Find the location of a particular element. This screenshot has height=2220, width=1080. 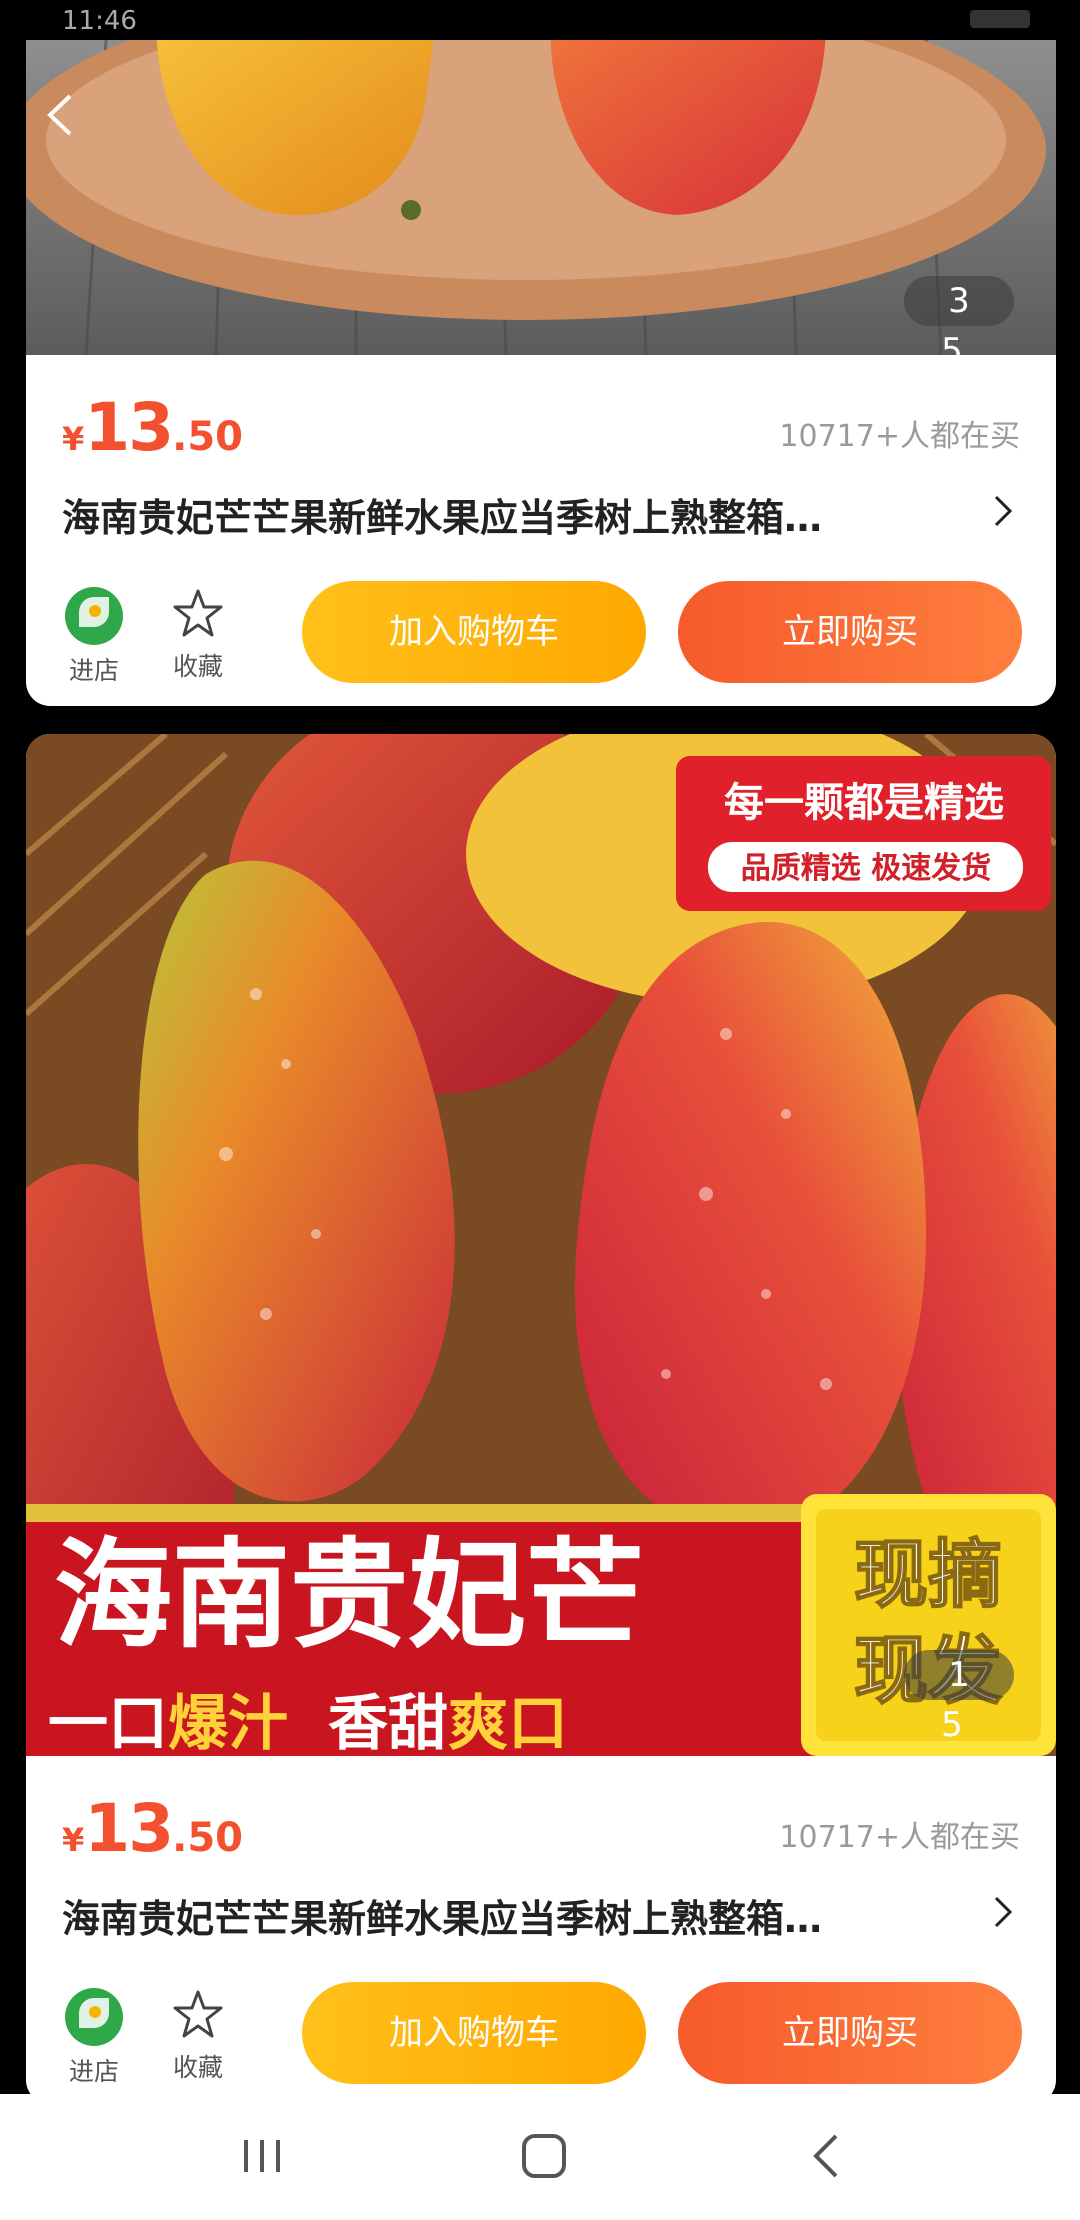

banner-top-text: 每一颗都是精选 is located at coordinates (864, 803).